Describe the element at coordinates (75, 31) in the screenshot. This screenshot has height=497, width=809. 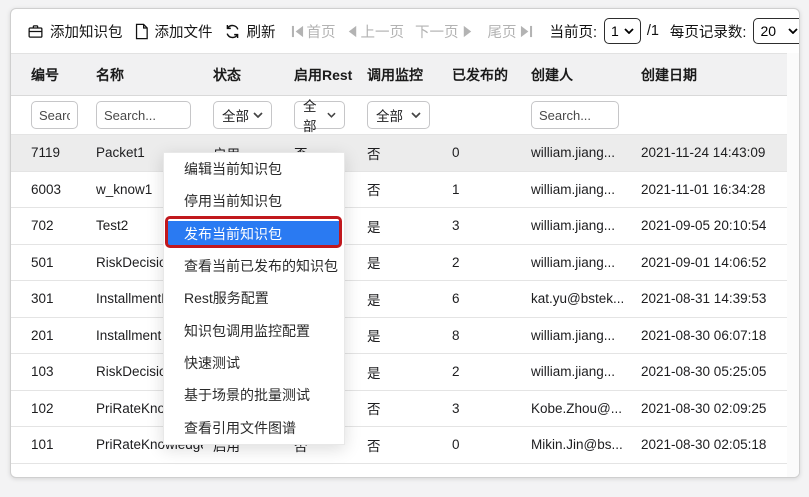
I see `add-package-button: 添加知识包` at that location.